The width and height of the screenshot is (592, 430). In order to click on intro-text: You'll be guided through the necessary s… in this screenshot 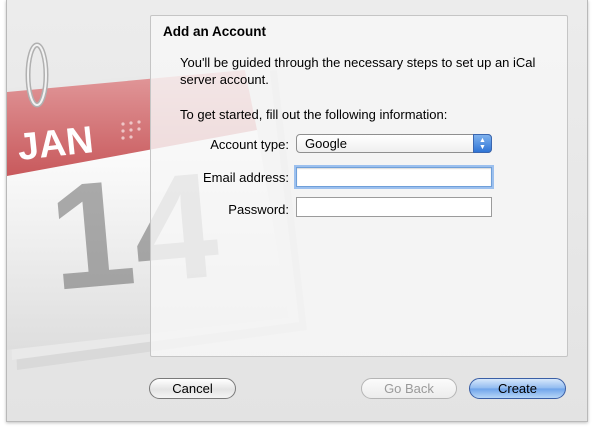, I will do `click(358, 71)`.